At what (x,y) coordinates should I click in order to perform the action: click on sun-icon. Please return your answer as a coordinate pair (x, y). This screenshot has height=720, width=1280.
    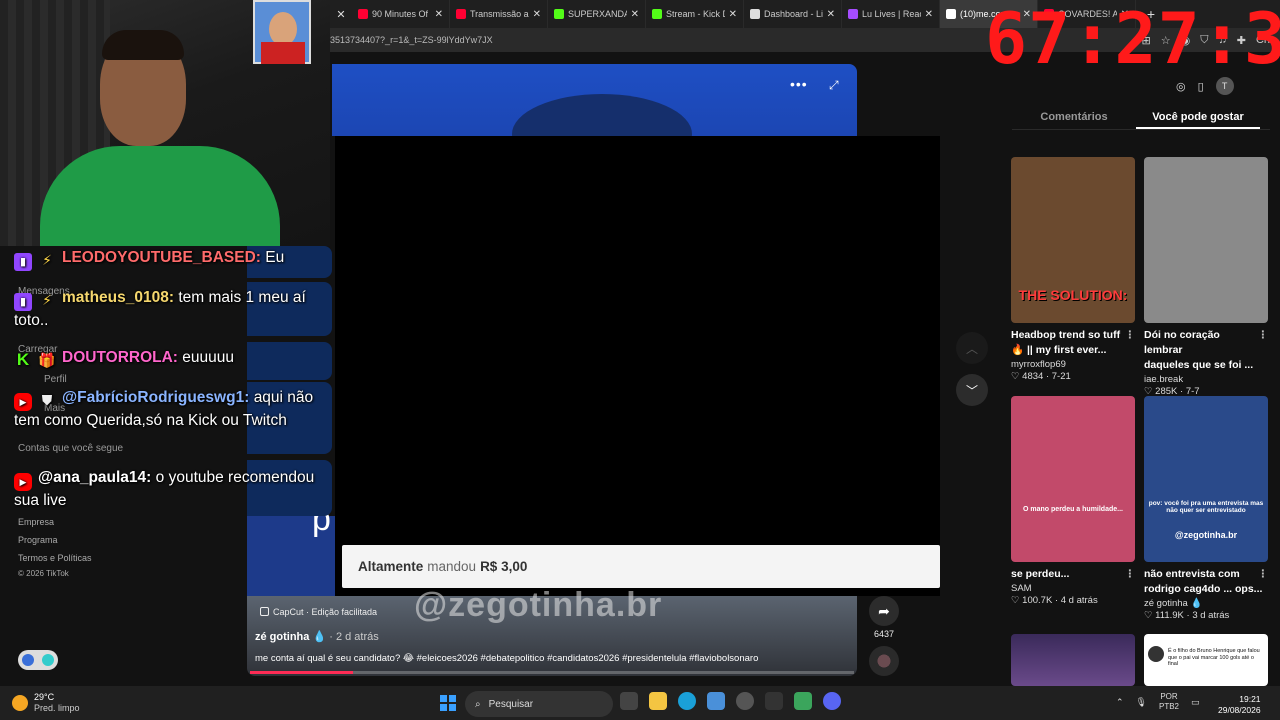
    Looking at the image, I should click on (20, 703).